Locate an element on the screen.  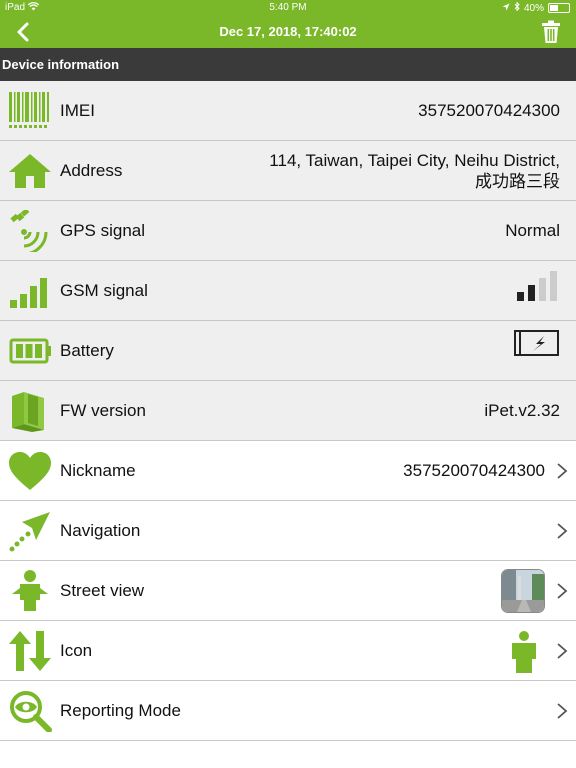
status-battery-icon is located at coordinates (559, 8).